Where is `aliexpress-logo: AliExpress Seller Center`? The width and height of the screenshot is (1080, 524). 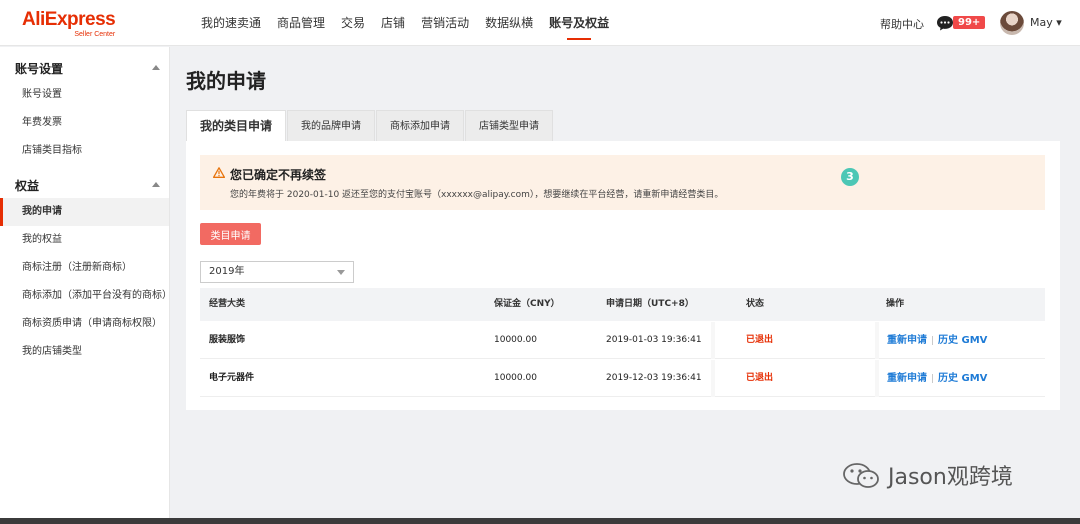 aliexpress-logo: AliExpress Seller Center is located at coordinates (69, 23).